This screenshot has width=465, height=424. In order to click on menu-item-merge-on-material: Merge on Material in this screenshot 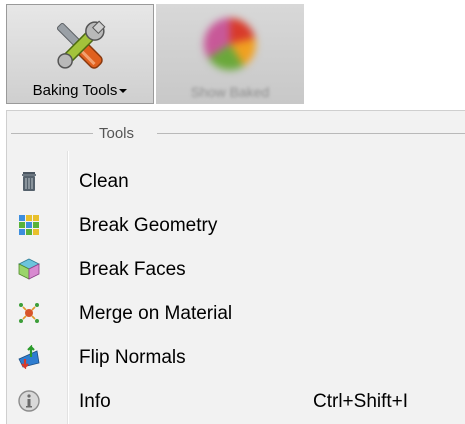, I will do `click(236, 313)`.